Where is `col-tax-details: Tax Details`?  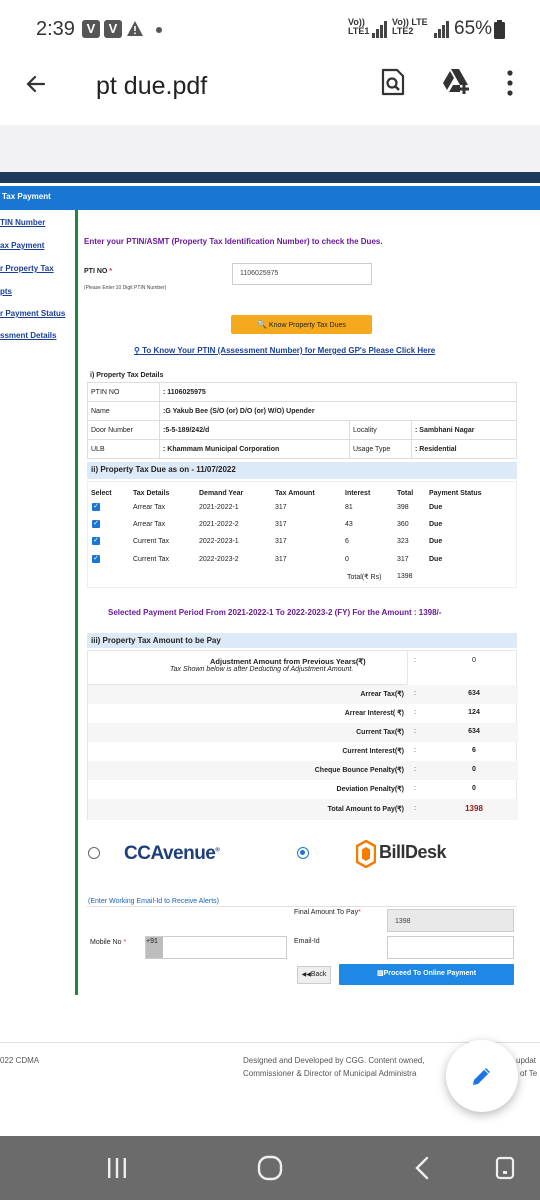 col-tax-details: Tax Details is located at coordinates (151, 493).